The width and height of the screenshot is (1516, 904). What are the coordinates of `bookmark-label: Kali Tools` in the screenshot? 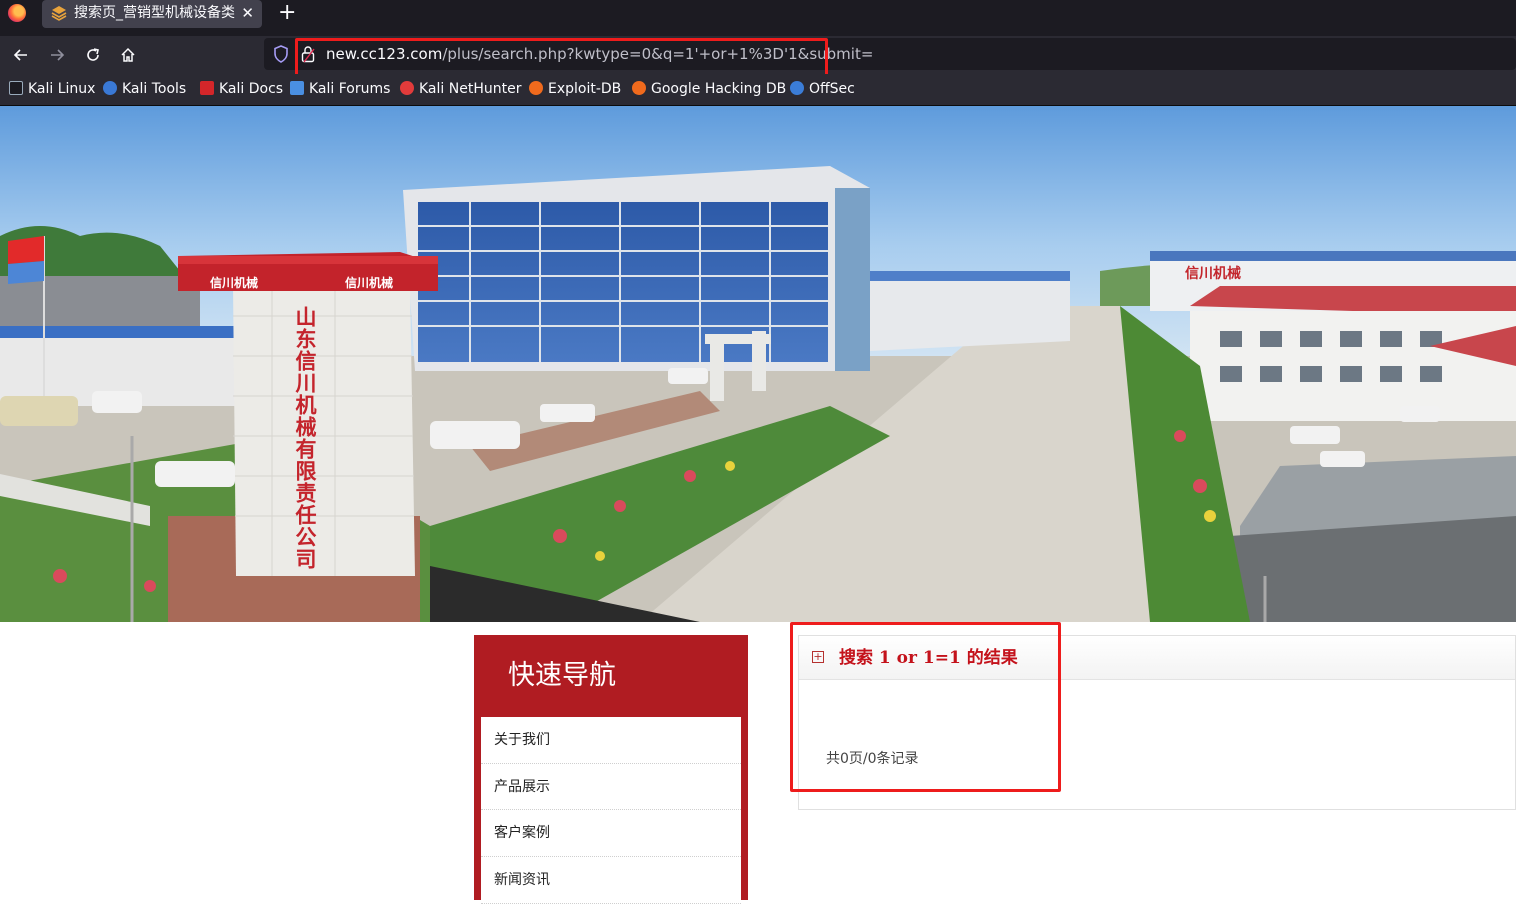 It's located at (154, 89).